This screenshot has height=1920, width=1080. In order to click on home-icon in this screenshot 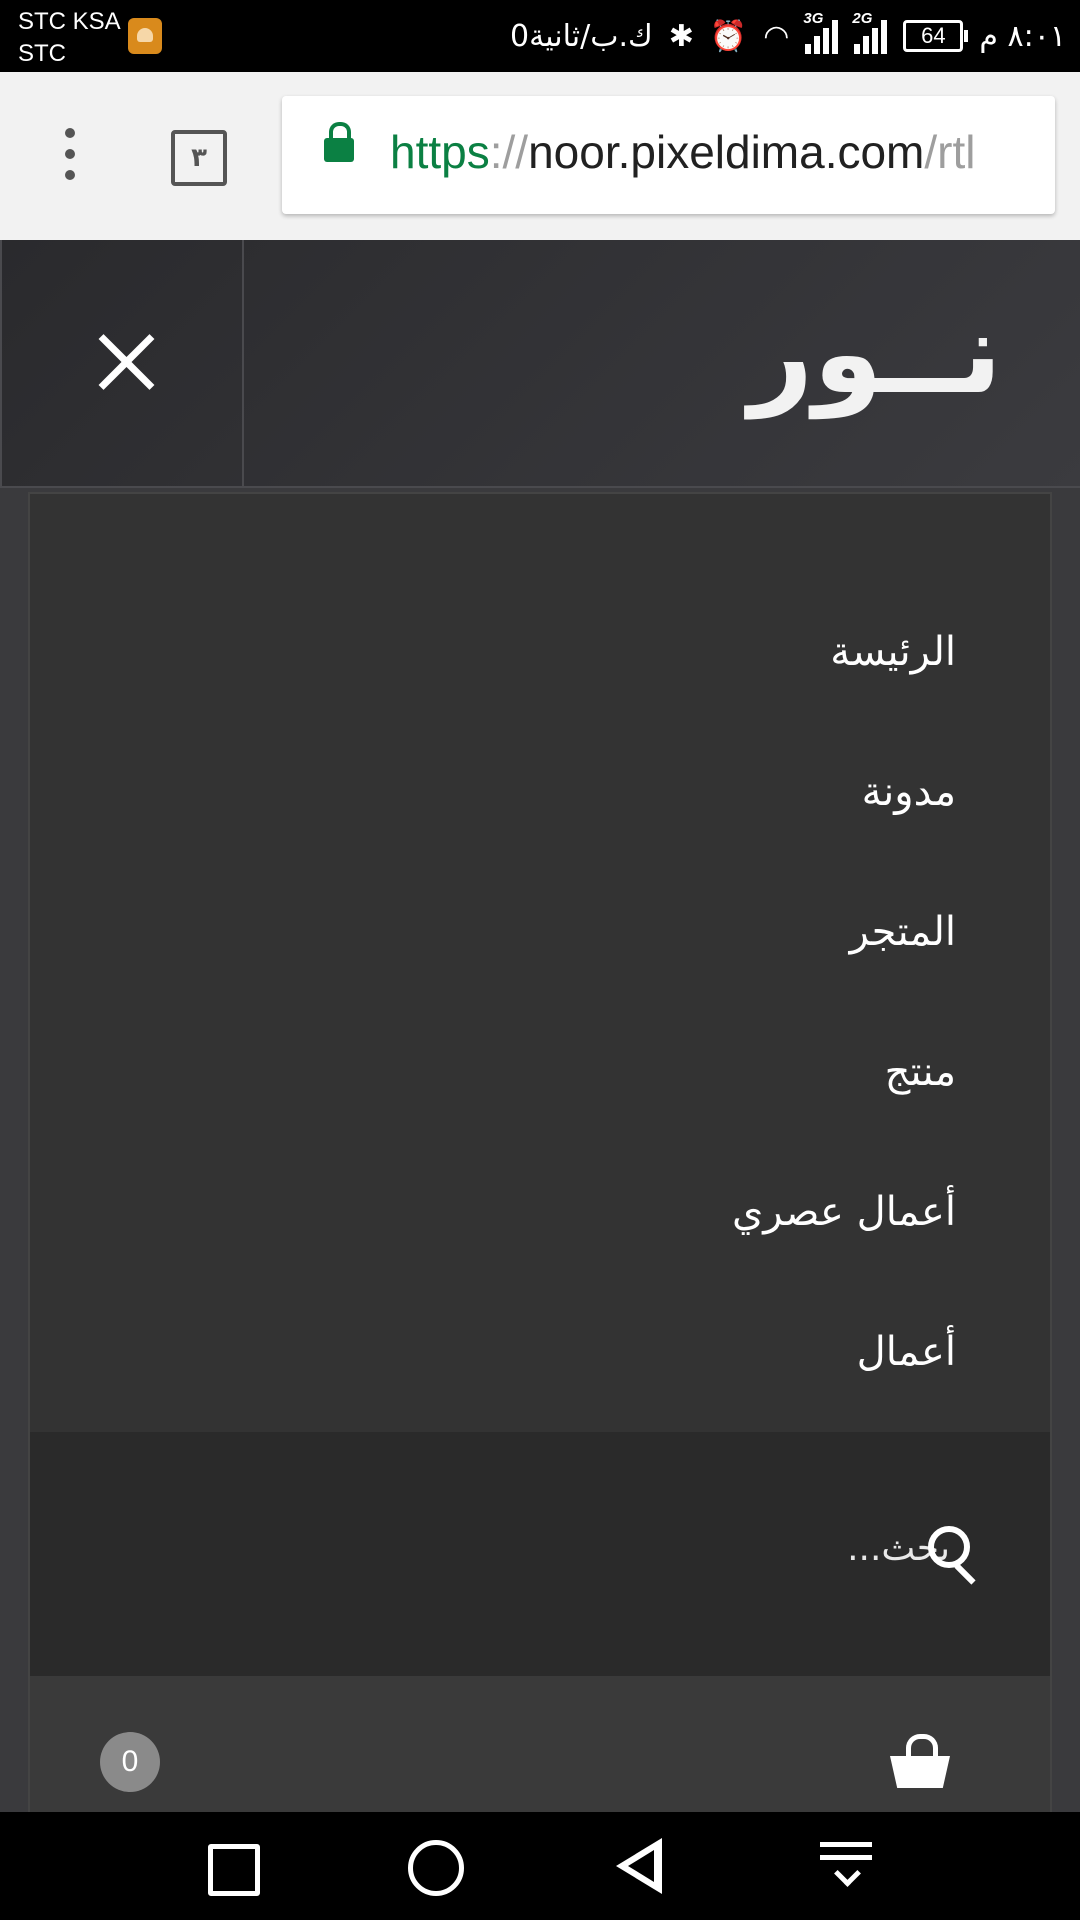, I will do `click(436, 1868)`.